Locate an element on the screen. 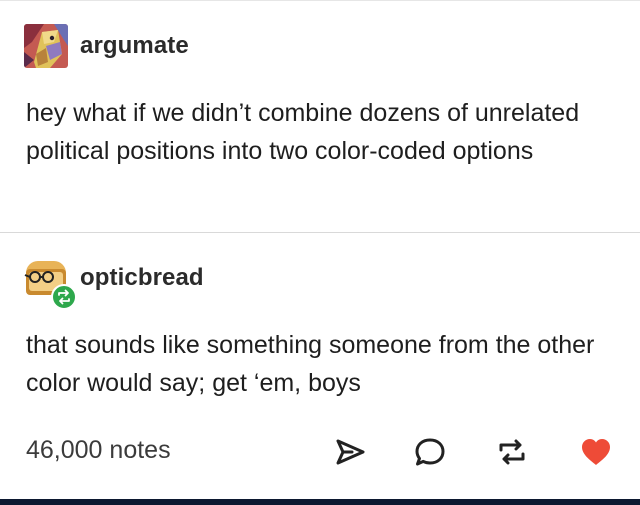 Image resolution: width=640 pixels, height=505 pixels. reply-button is located at coordinates (430, 452).